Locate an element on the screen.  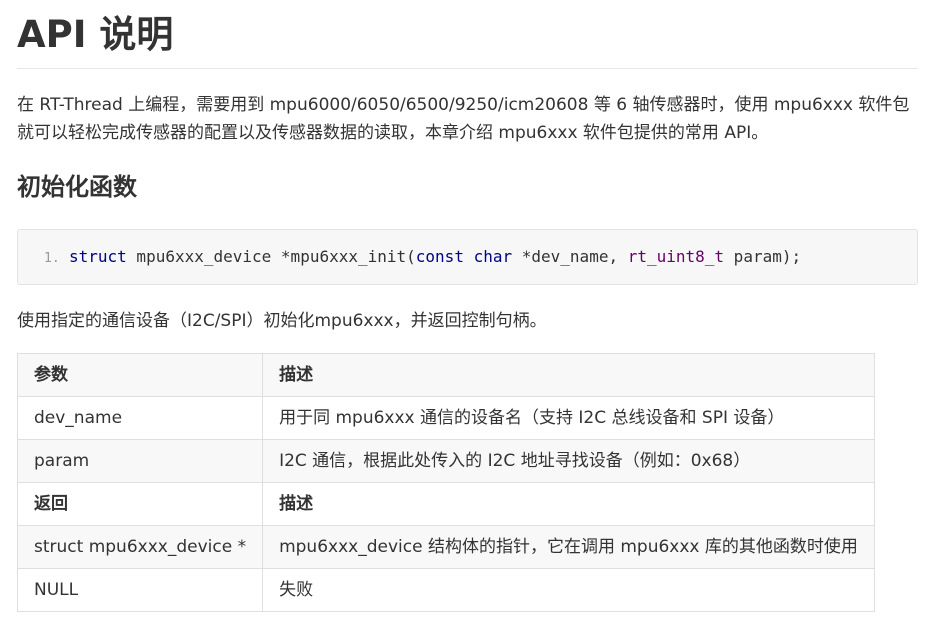
table-header-cell: 返回 is located at coordinates (140, 504).